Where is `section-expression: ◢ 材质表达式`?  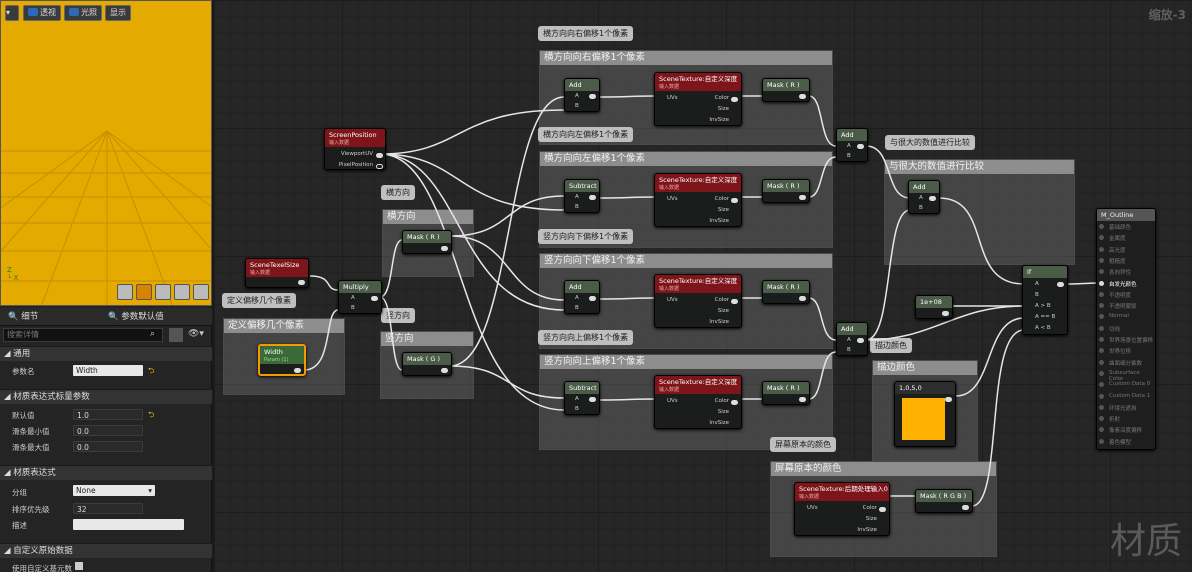 section-expression: ◢ 材质表达式 is located at coordinates (106, 472).